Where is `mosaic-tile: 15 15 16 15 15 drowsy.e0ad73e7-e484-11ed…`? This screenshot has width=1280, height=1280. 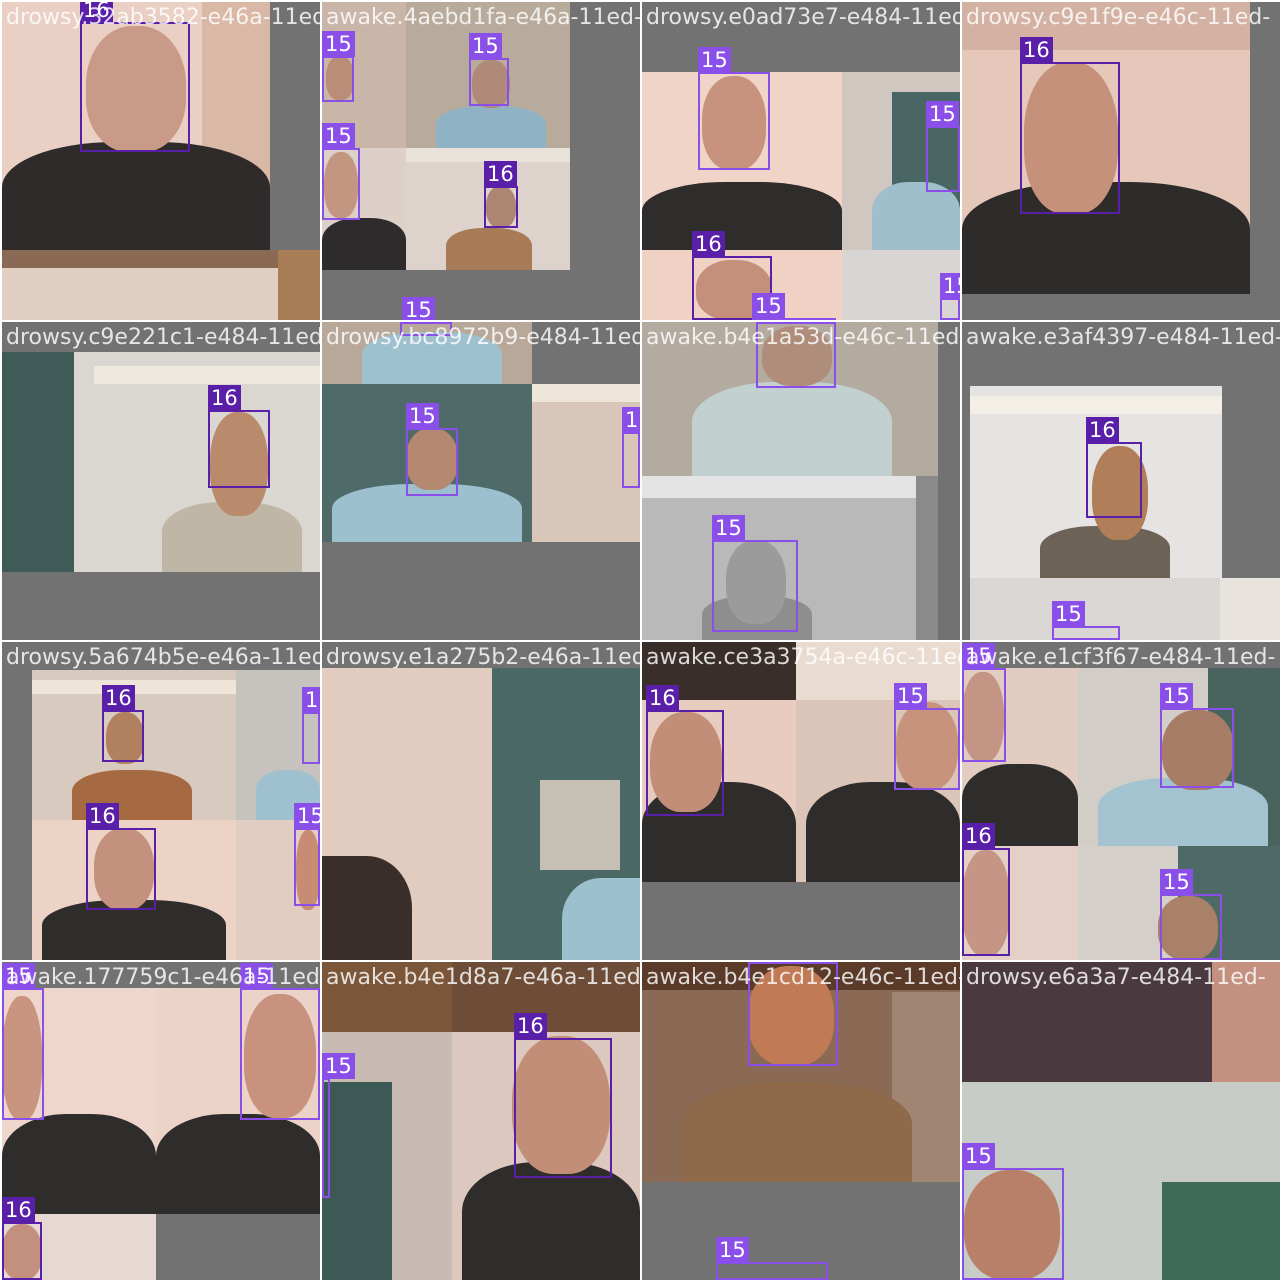 mosaic-tile: 15 15 16 15 15 drowsy.e0ad73e7-e484-11ed… is located at coordinates (801, 161).